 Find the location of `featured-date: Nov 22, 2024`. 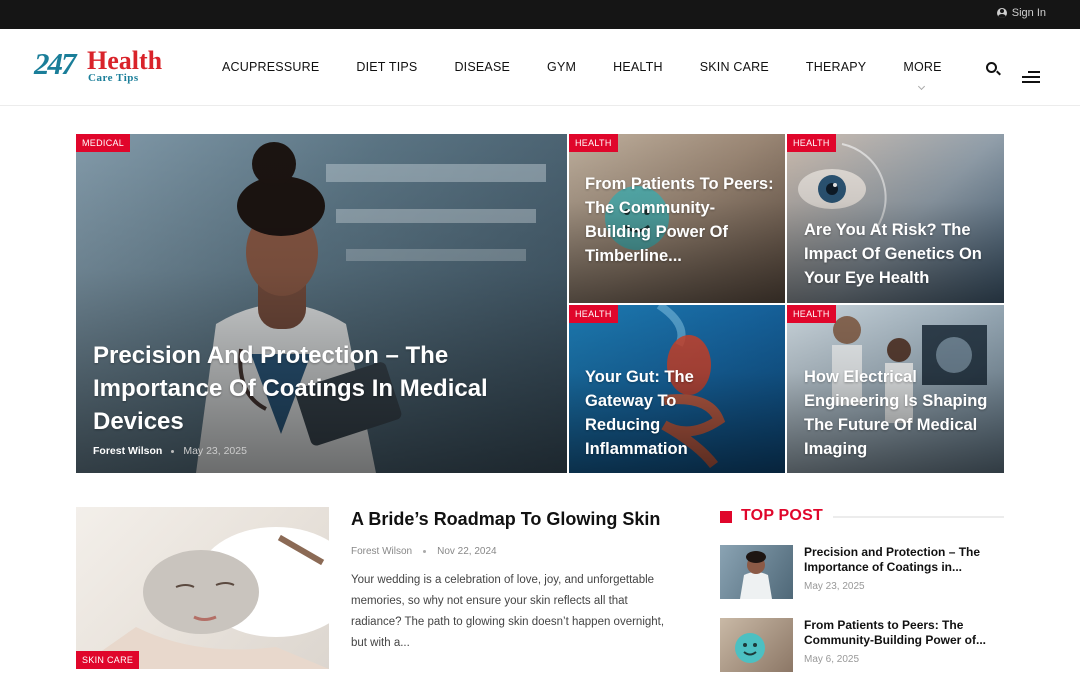

featured-date: Nov 22, 2024 is located at coordinates (467, 551).